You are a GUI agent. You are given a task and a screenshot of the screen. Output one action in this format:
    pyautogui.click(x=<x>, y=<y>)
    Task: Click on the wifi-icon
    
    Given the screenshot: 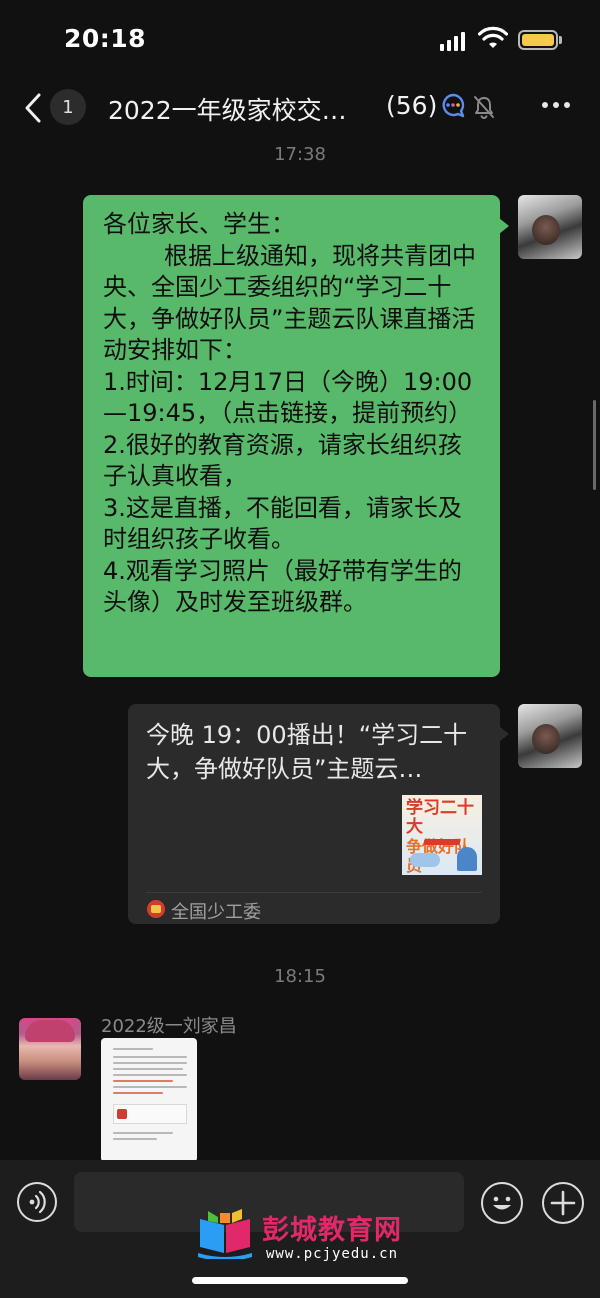 What is the action you would take?
    pyautogui.click(x=493, y=37)
    